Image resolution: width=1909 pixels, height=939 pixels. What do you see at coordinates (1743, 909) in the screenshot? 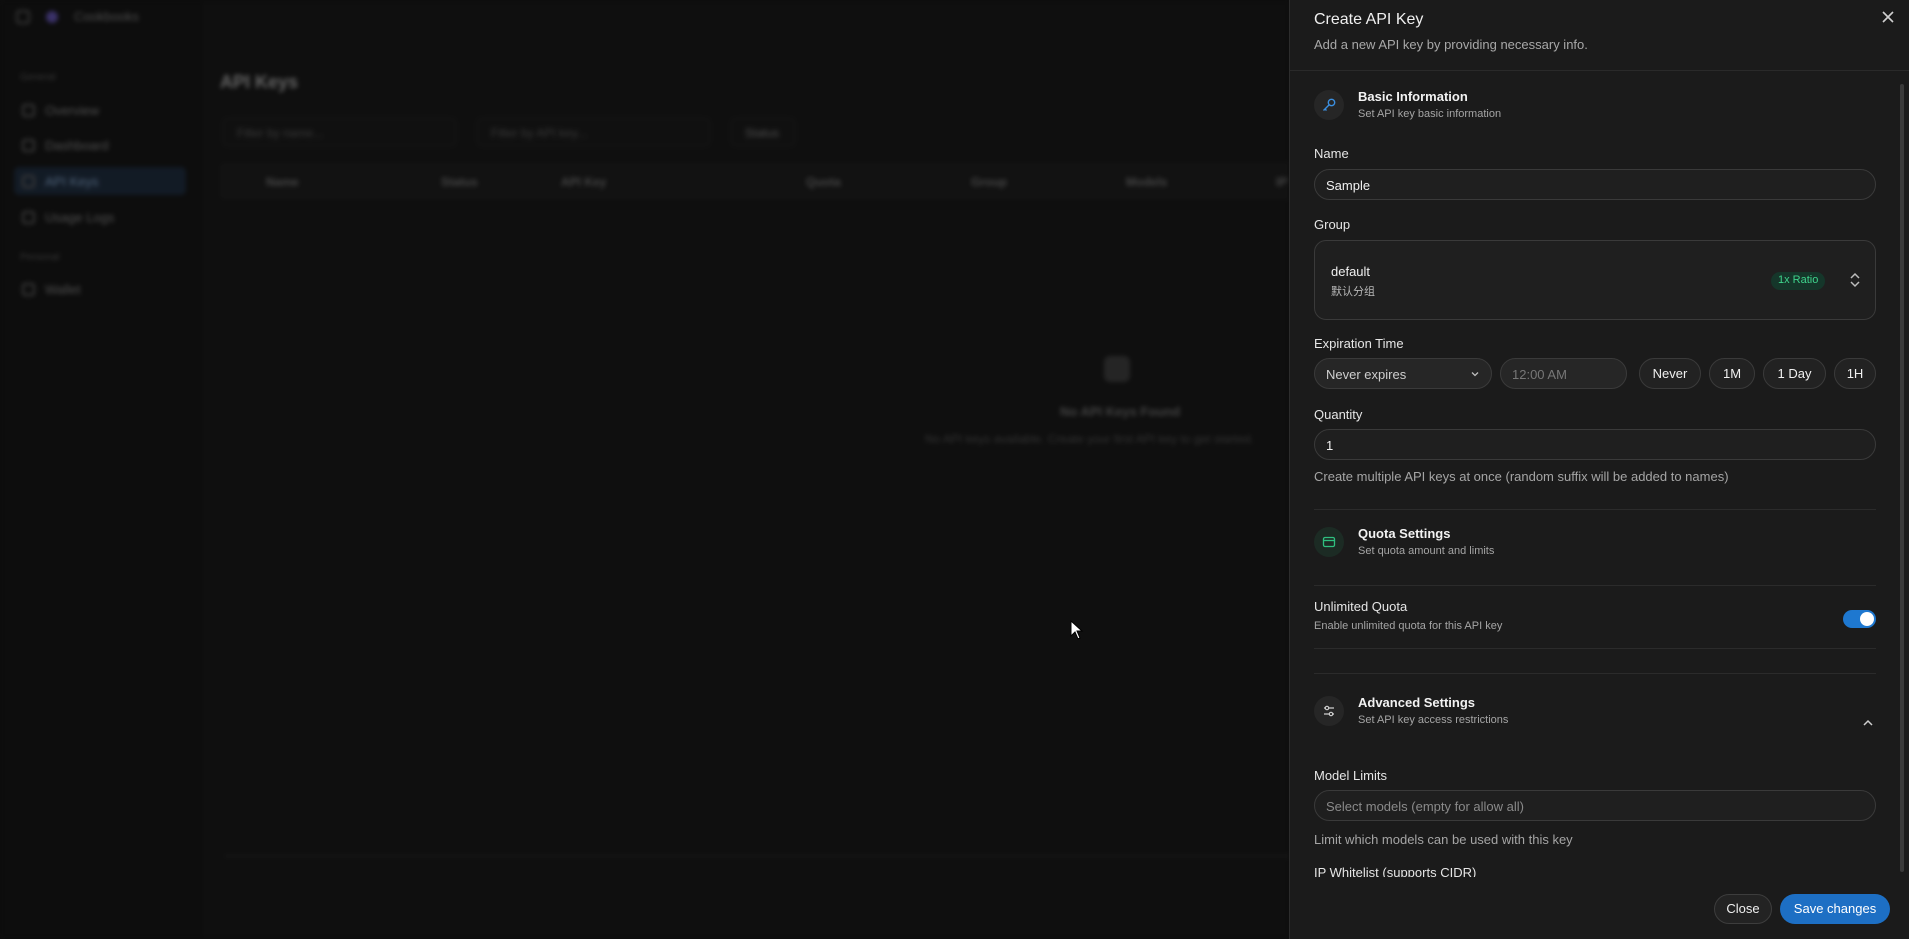
I see `close-button: Close` at bounding box center [1743, 909].